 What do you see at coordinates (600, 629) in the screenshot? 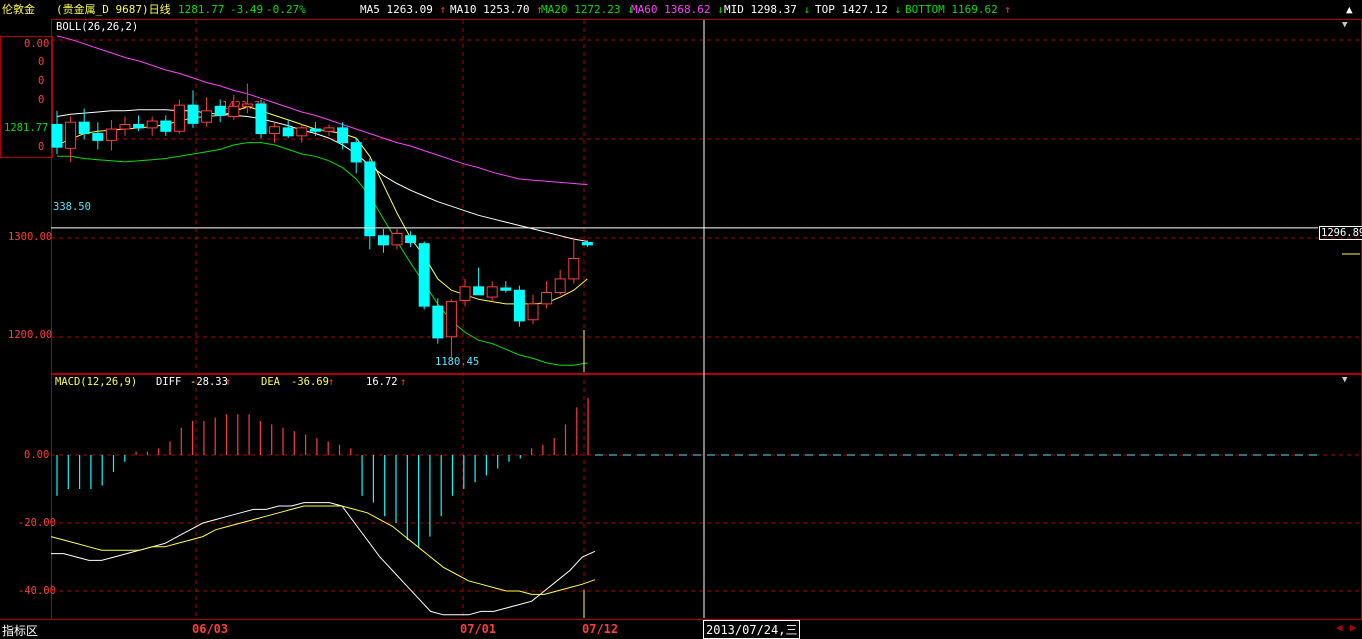
I see `date-label-3: 07/12` at bounding box center [600, 629].